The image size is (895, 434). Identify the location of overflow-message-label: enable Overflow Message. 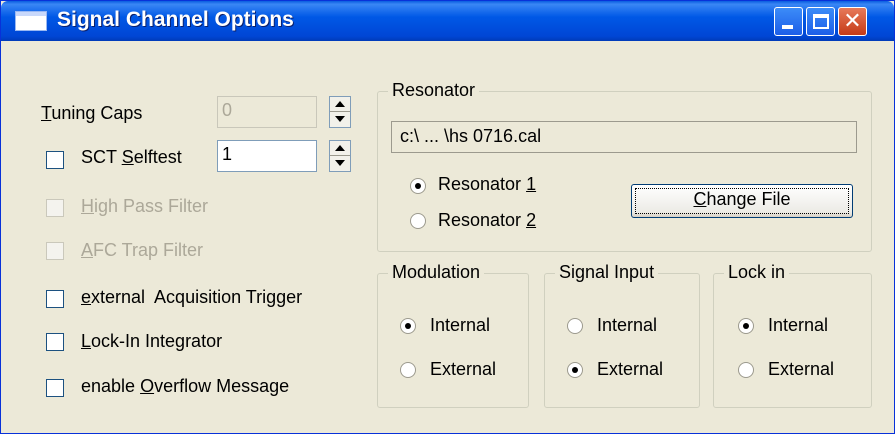
(185, 386).